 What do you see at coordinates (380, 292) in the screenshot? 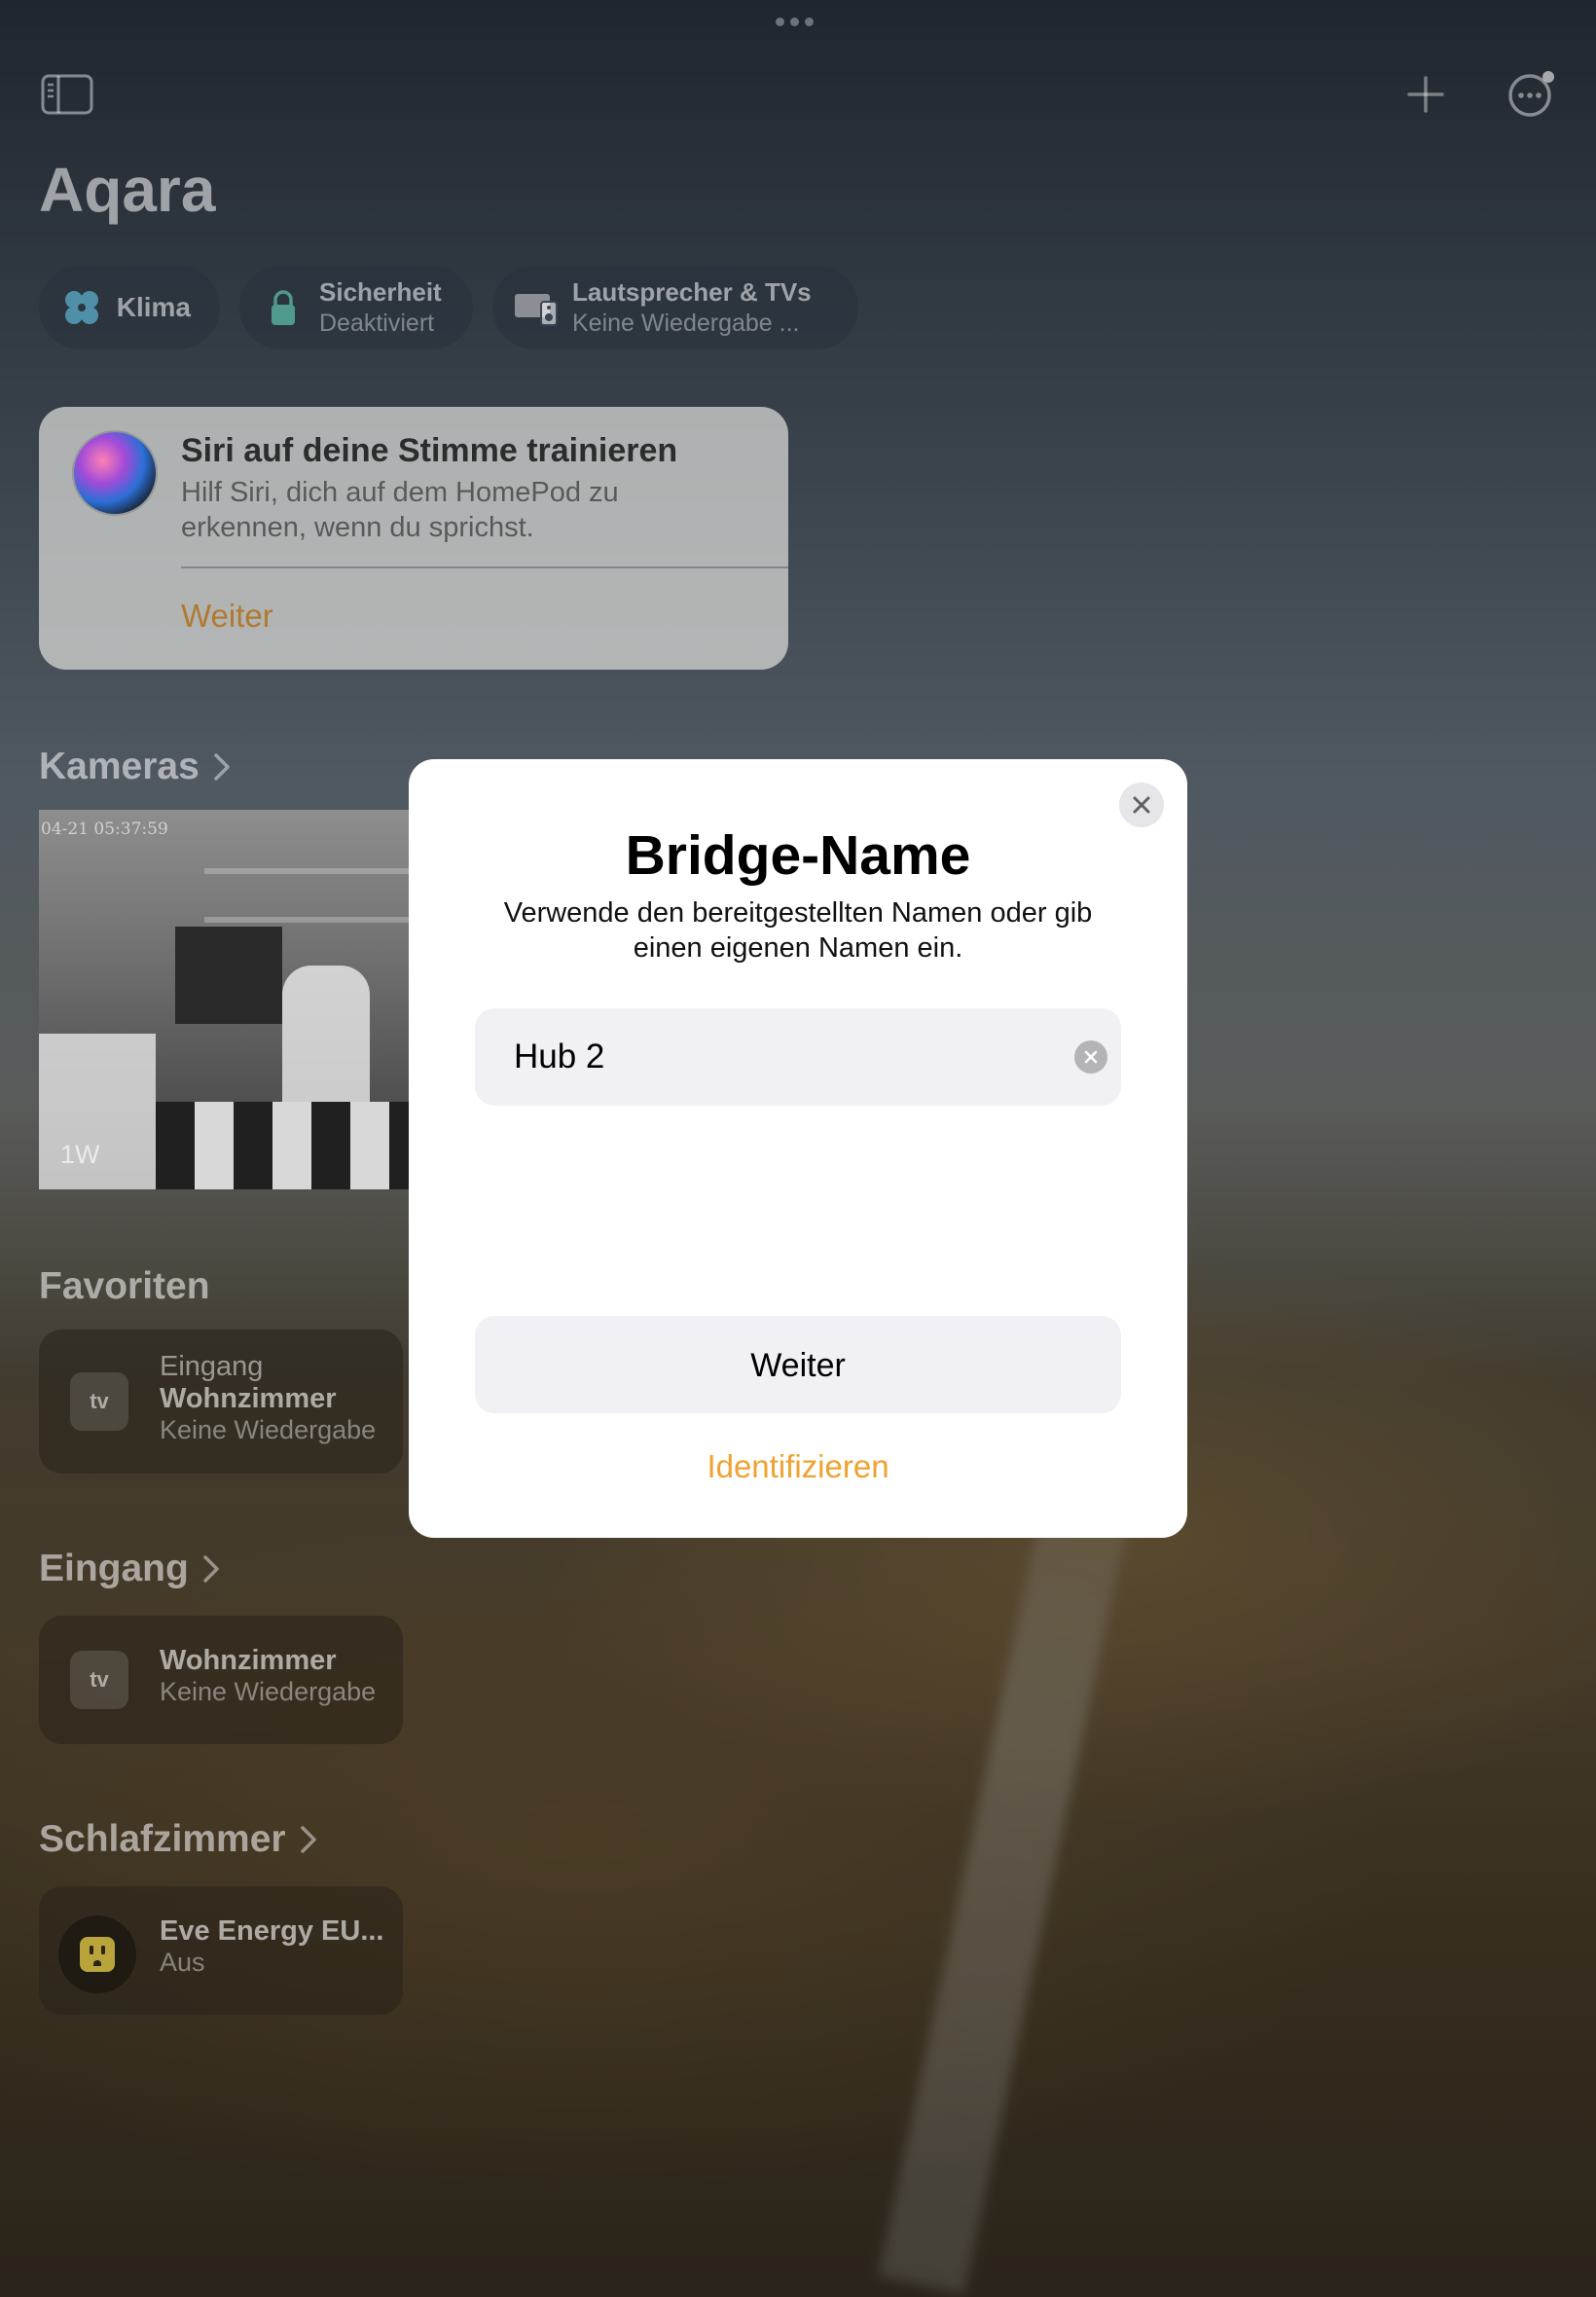
I see `chip-title: Sicherheit` at bounding box center [380, 292].